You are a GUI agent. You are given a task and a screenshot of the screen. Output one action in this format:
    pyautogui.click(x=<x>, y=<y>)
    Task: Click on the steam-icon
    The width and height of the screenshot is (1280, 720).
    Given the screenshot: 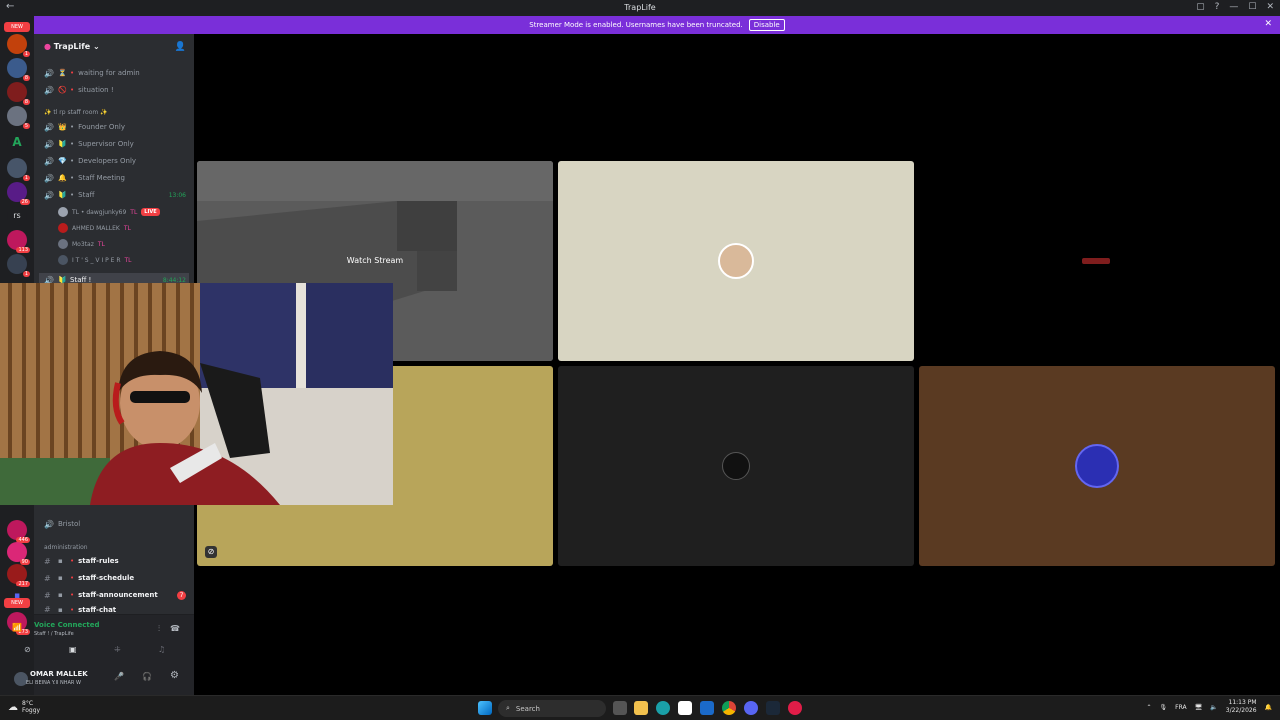 What is the action you would take?
    pyautogui.click(x=773, y=708)
    